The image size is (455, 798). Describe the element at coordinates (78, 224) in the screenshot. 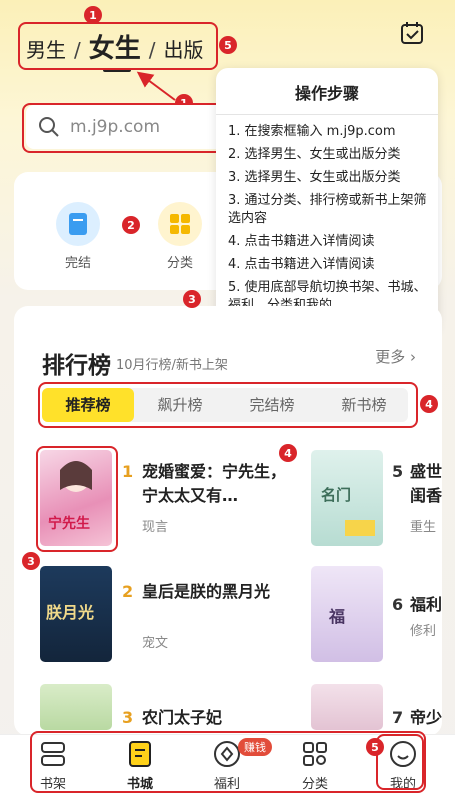

I see `book-icon` at that location.